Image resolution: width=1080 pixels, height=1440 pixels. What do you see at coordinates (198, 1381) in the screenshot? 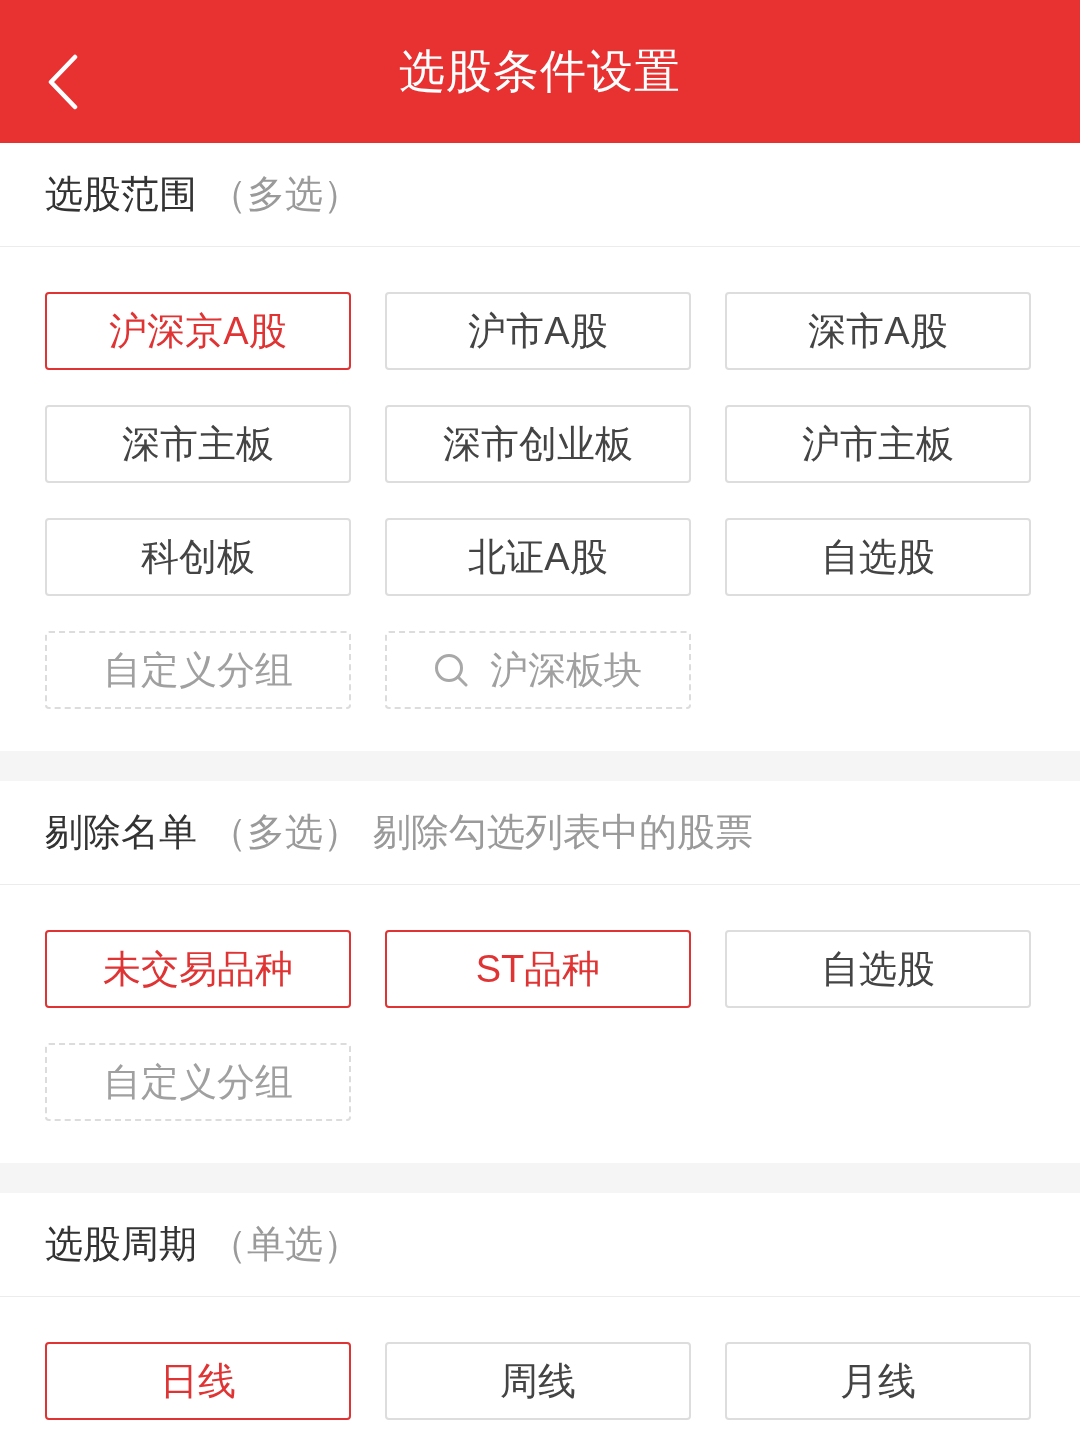
I see `option-button: 日线` at bounding box center [198, 1381].